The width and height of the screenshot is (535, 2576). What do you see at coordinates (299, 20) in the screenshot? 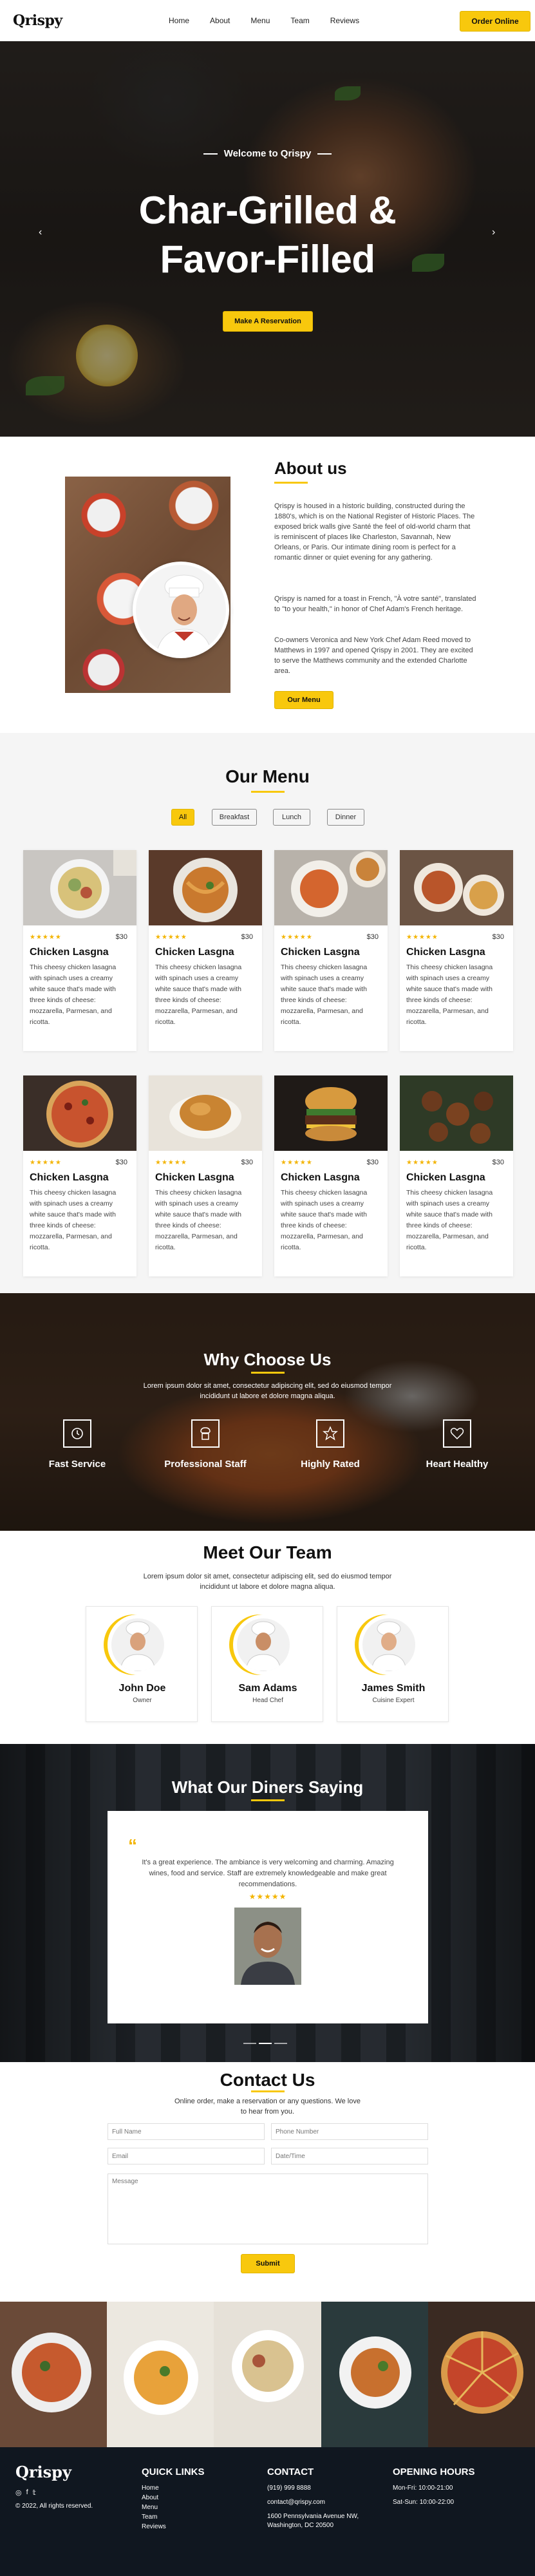
I see `nav-link-team: Team` at bounding box center [299, 20].